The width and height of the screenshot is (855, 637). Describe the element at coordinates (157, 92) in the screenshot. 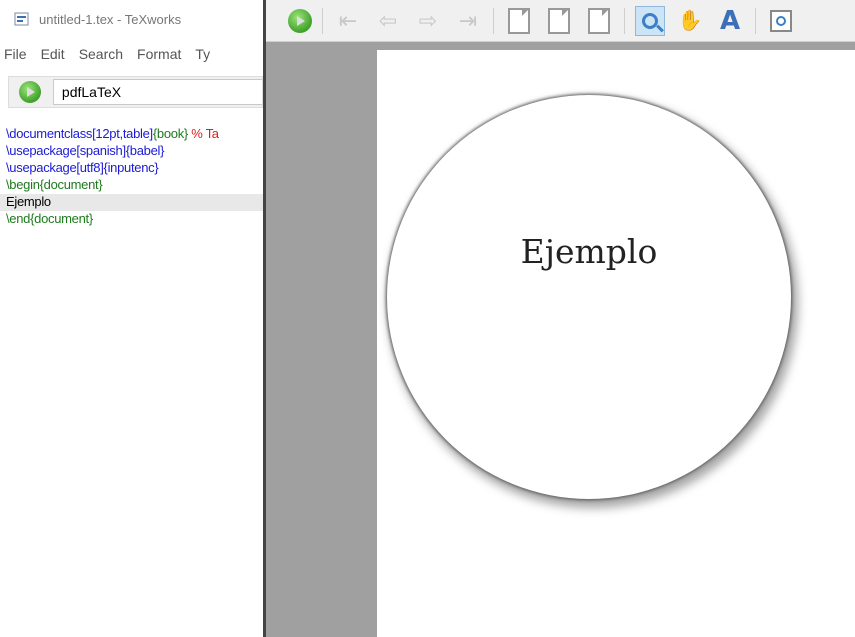

I see `engine-select: pdfLaTeX` at that location.